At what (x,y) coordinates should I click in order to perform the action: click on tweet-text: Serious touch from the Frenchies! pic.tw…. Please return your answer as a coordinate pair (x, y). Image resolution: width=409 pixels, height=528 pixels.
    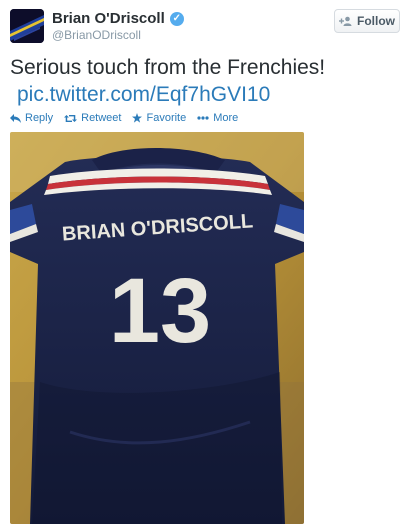
    Looking at the image, I should click on (205, 81).